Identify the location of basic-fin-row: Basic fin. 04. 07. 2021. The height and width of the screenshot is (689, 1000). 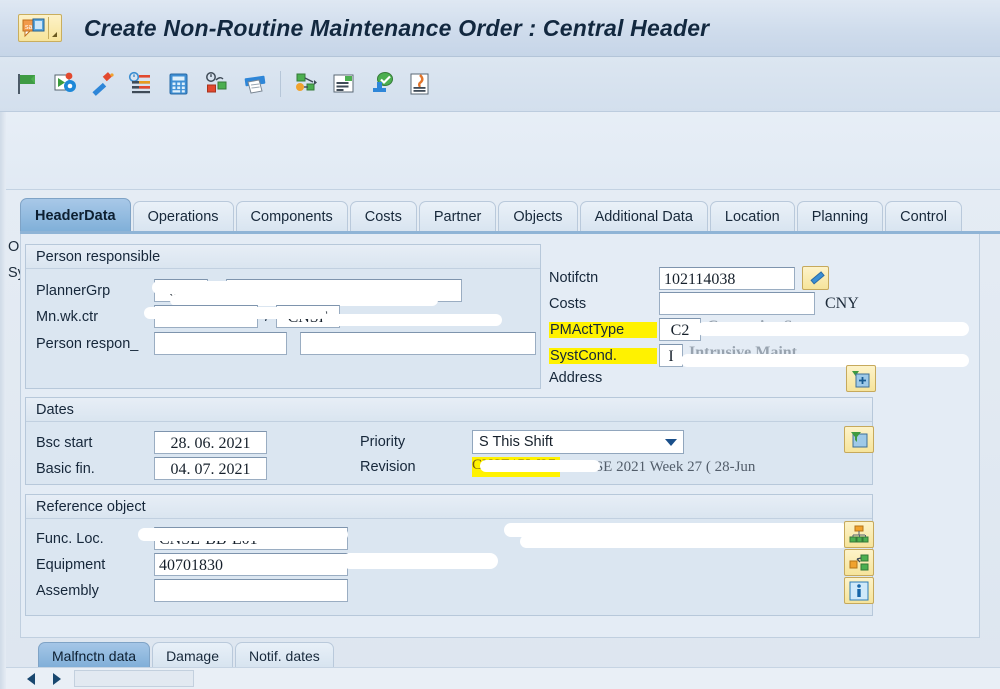
(151, 468).